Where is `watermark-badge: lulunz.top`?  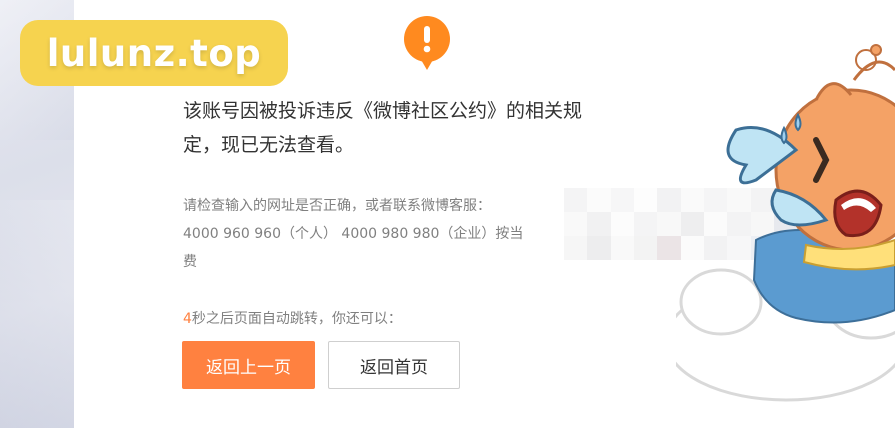
watermark-badge: lulunz.top is located at coordinates (154, 53).